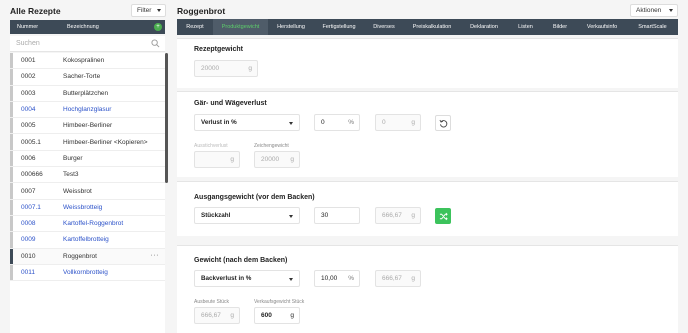 This screenshot has height=333, width=688. I want to click on list-item: 0002 Sacher-Torte, so click(87, 77).